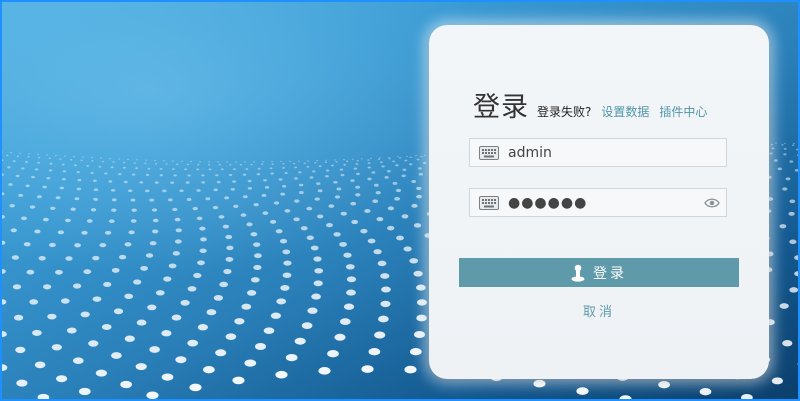  I want to click on password-input: ●●●●●●, so click(606, 203).